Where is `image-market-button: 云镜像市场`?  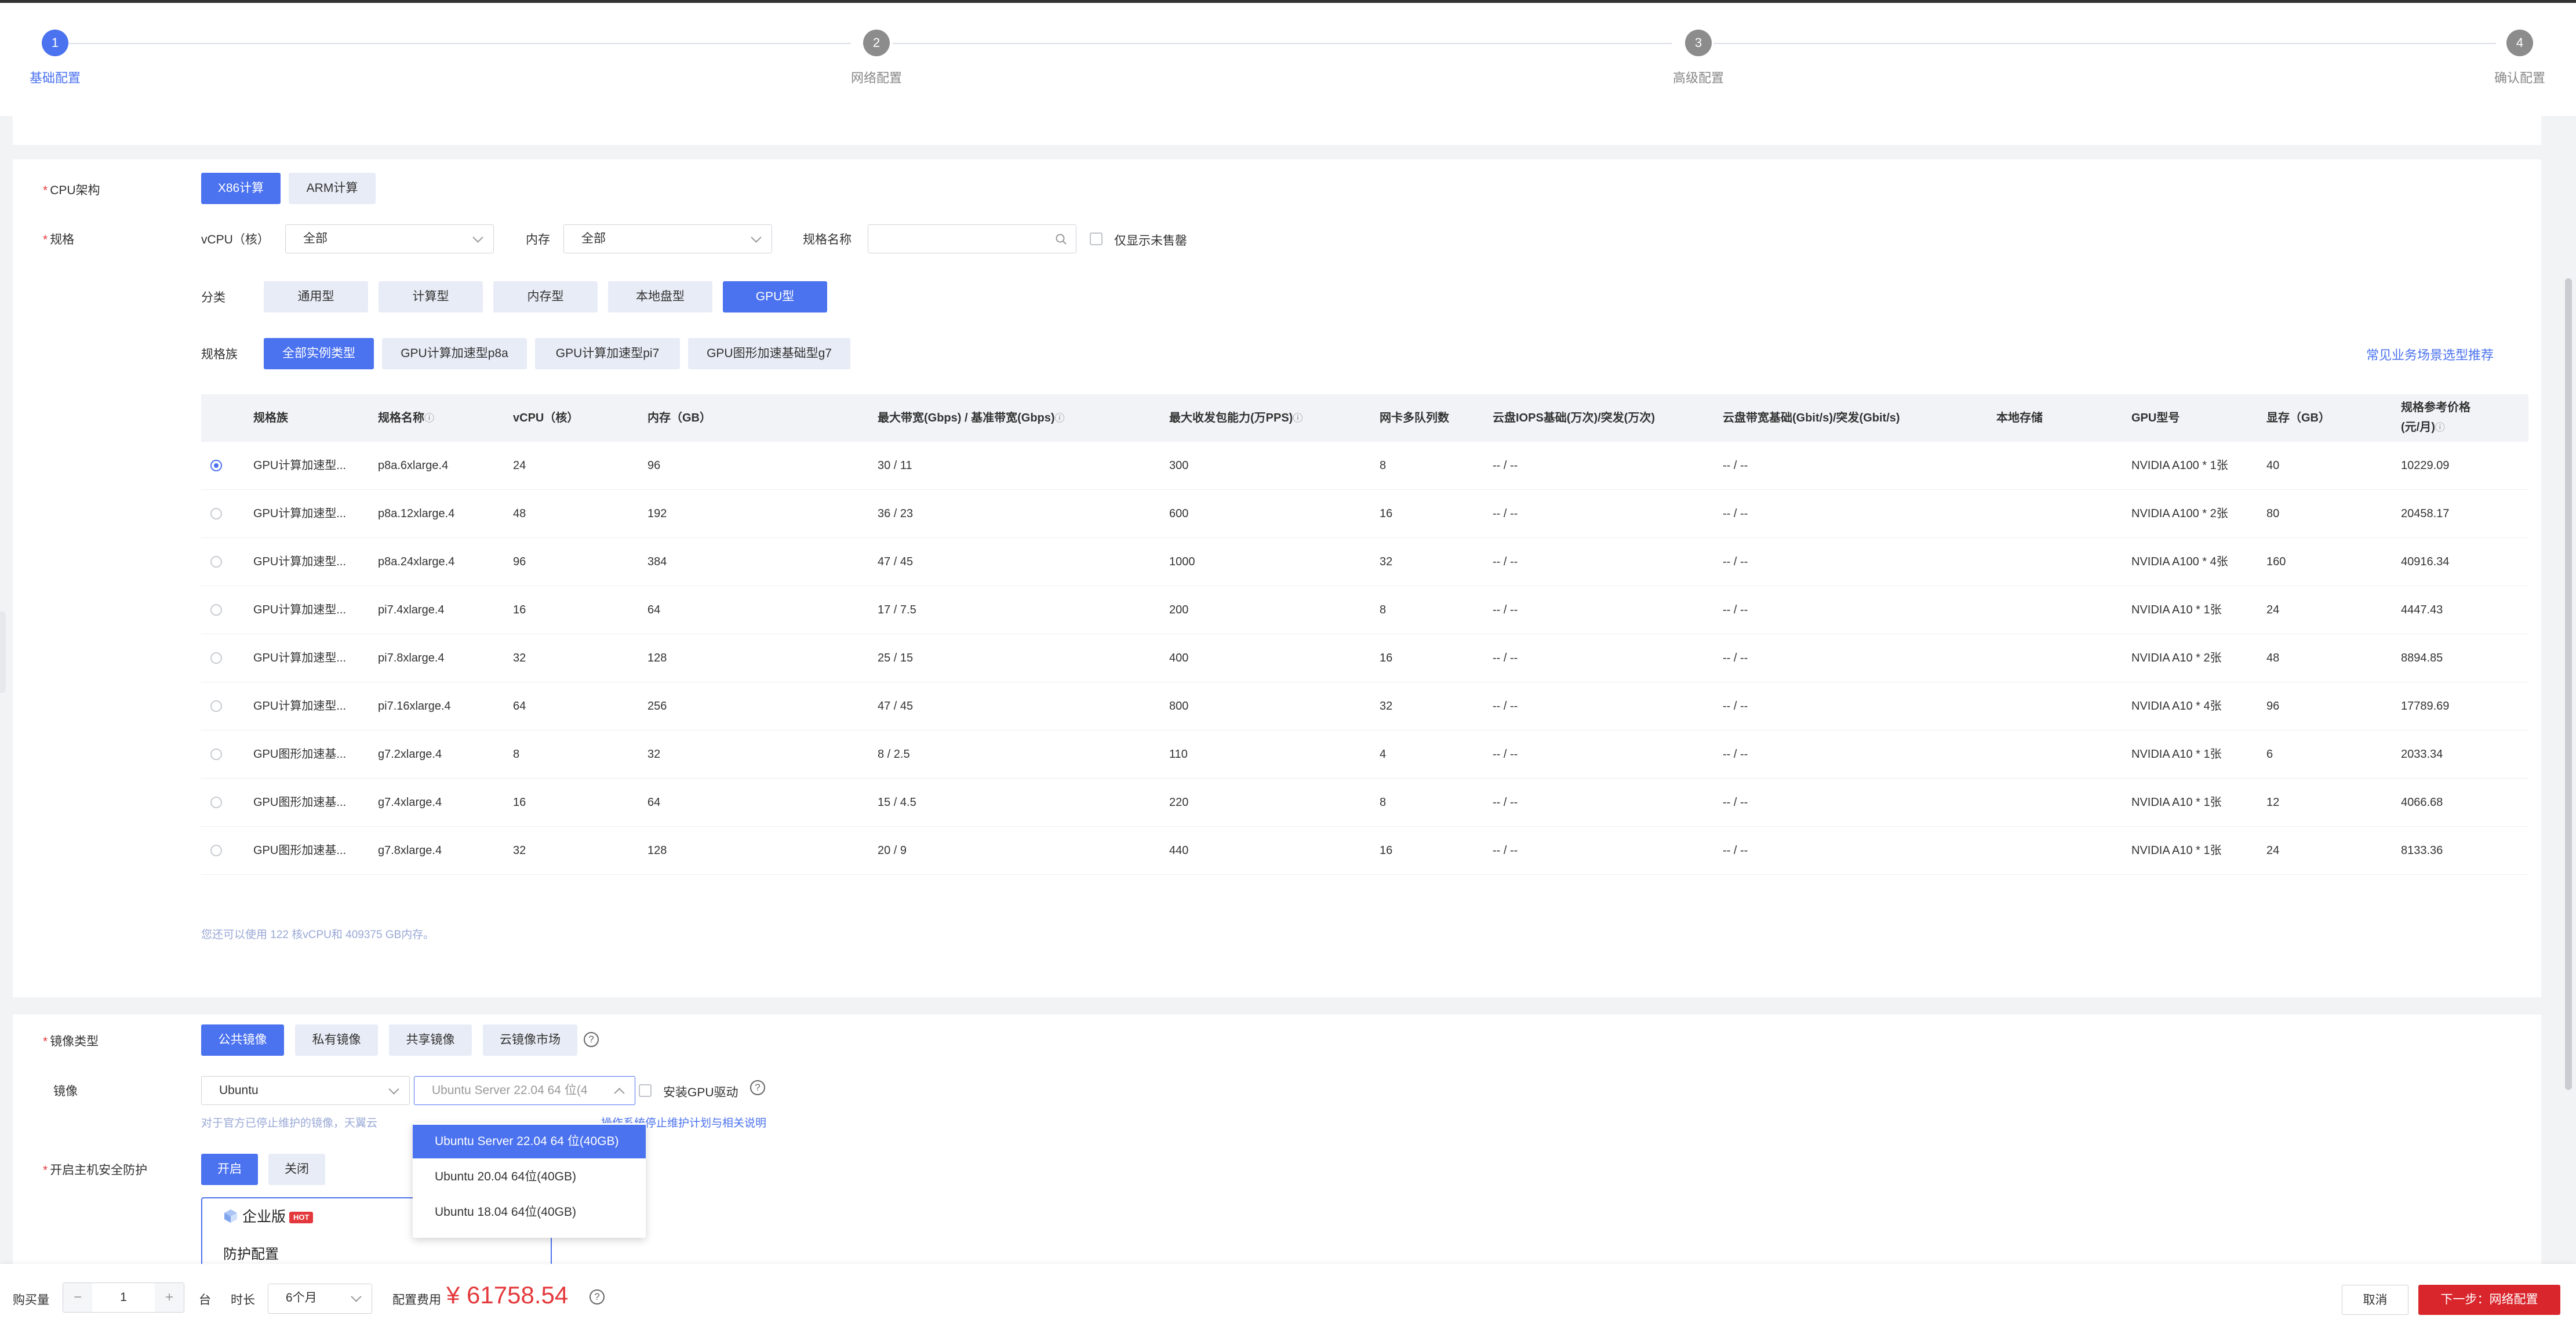
image-market-button: 云镜像市场 is located at coordinates (530, 1040).